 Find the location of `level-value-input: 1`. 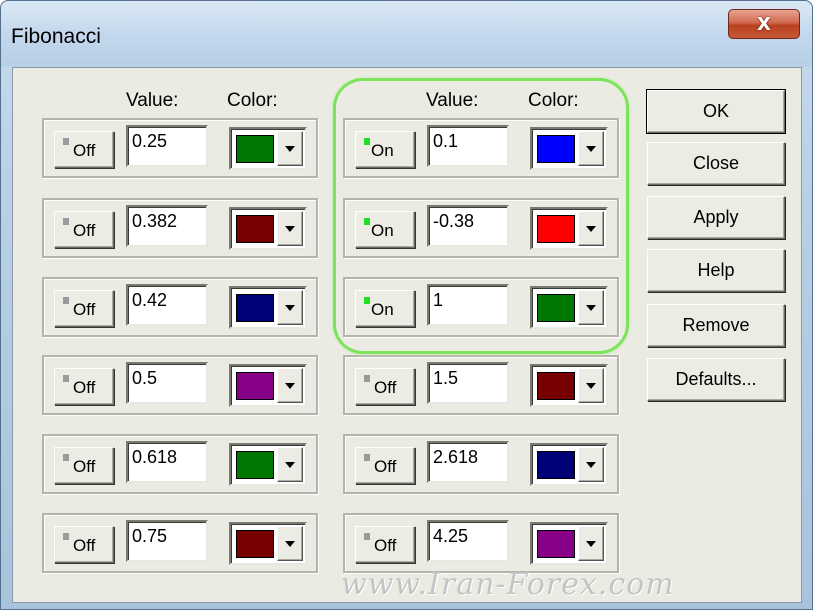

level-value-input: 1 is located at coordinates (468, 305).